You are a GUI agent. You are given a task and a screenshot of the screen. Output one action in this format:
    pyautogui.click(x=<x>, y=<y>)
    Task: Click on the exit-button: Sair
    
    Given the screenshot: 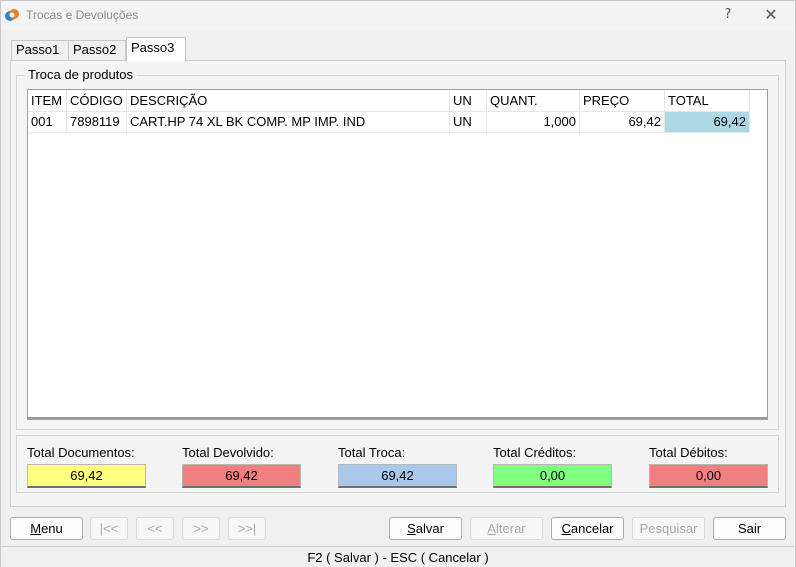 What is the action you would take?
    pyautogui.click(x=749, y=528)
    